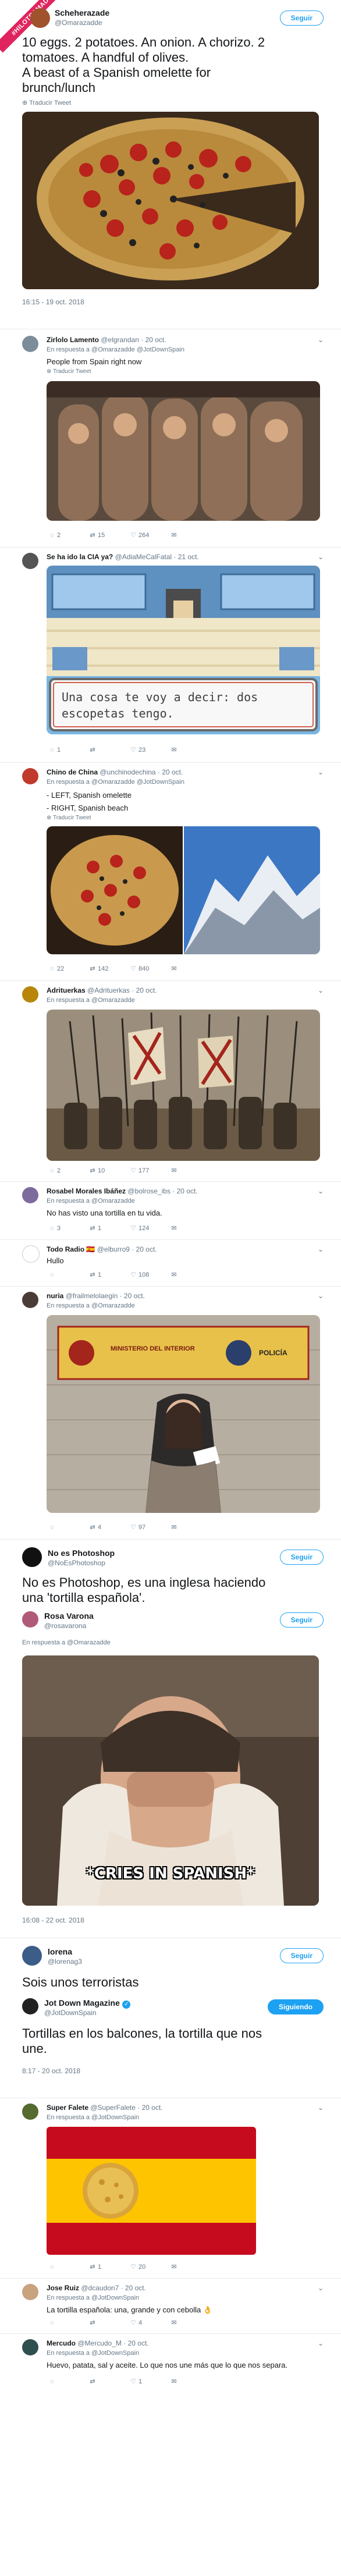 The height and width of the screenshot is (2576, 341). Describe the element at coordinates (67, 1228) in the screenshot. I see `reply-button: ◌ 3` at that location.